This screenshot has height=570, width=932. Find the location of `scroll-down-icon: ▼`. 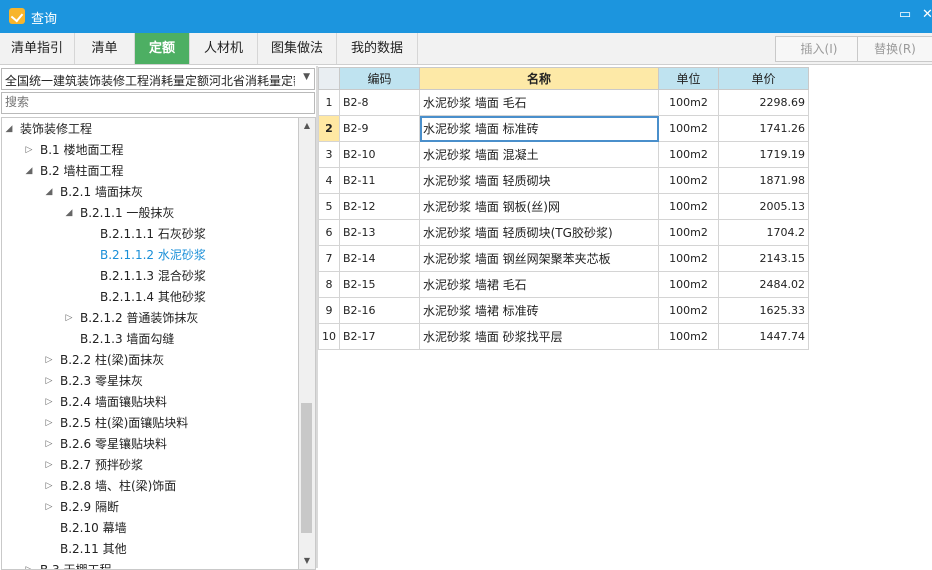

scroll-down-icon: ▼ is located at coordinates (307, 561).